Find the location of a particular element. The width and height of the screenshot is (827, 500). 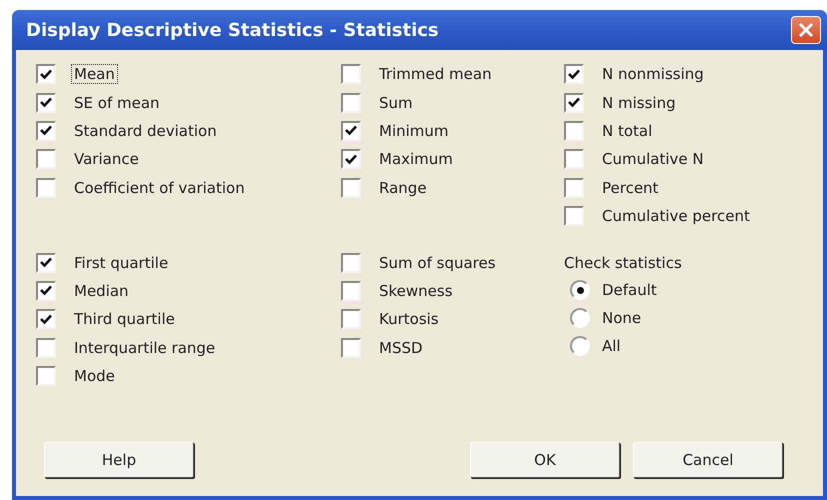

checkbox-label: SE of mean is located at coordinates (117, 103).